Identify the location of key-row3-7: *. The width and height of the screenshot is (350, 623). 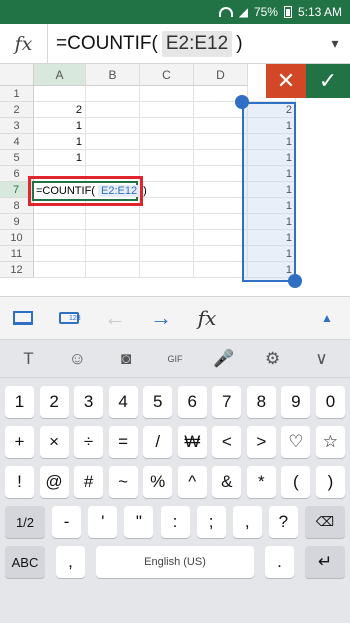
(261, 482).